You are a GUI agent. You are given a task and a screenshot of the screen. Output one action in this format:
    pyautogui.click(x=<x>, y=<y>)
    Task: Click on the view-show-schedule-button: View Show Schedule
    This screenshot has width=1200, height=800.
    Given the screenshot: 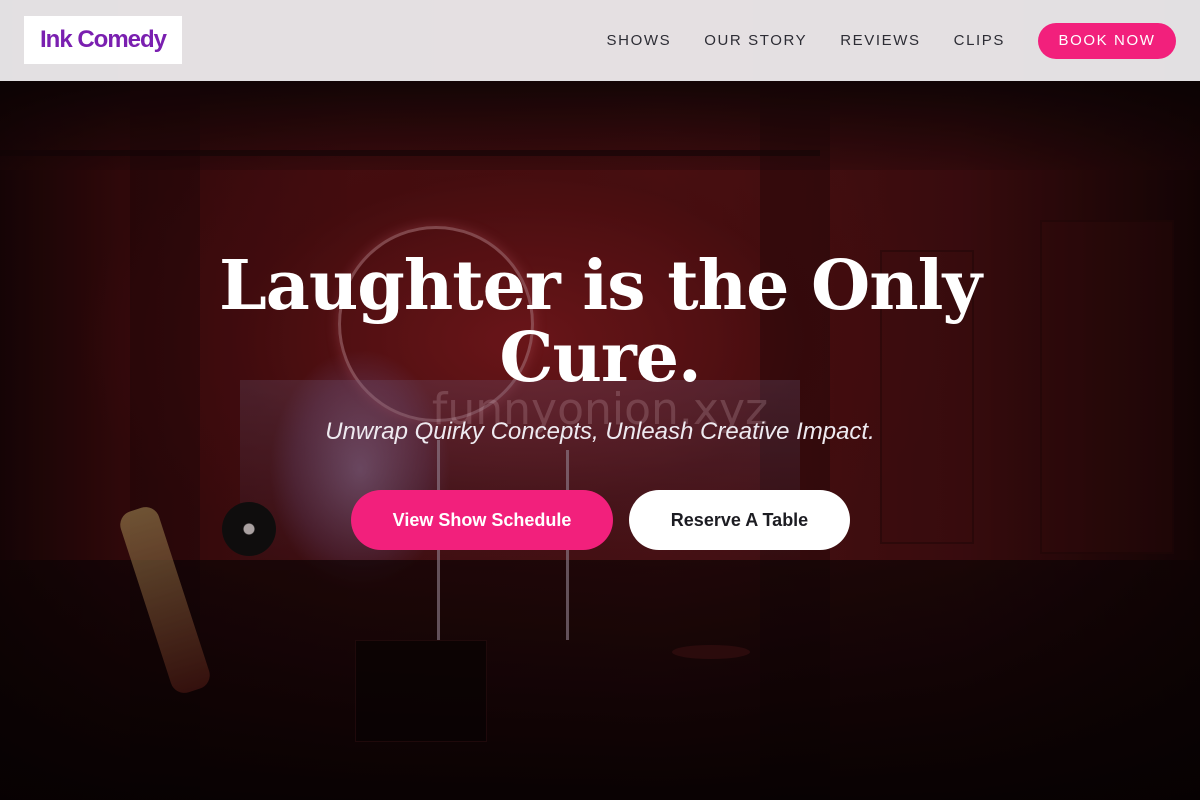 What is the action you would take?
    pyautogui.click(x=482, y=520)
    